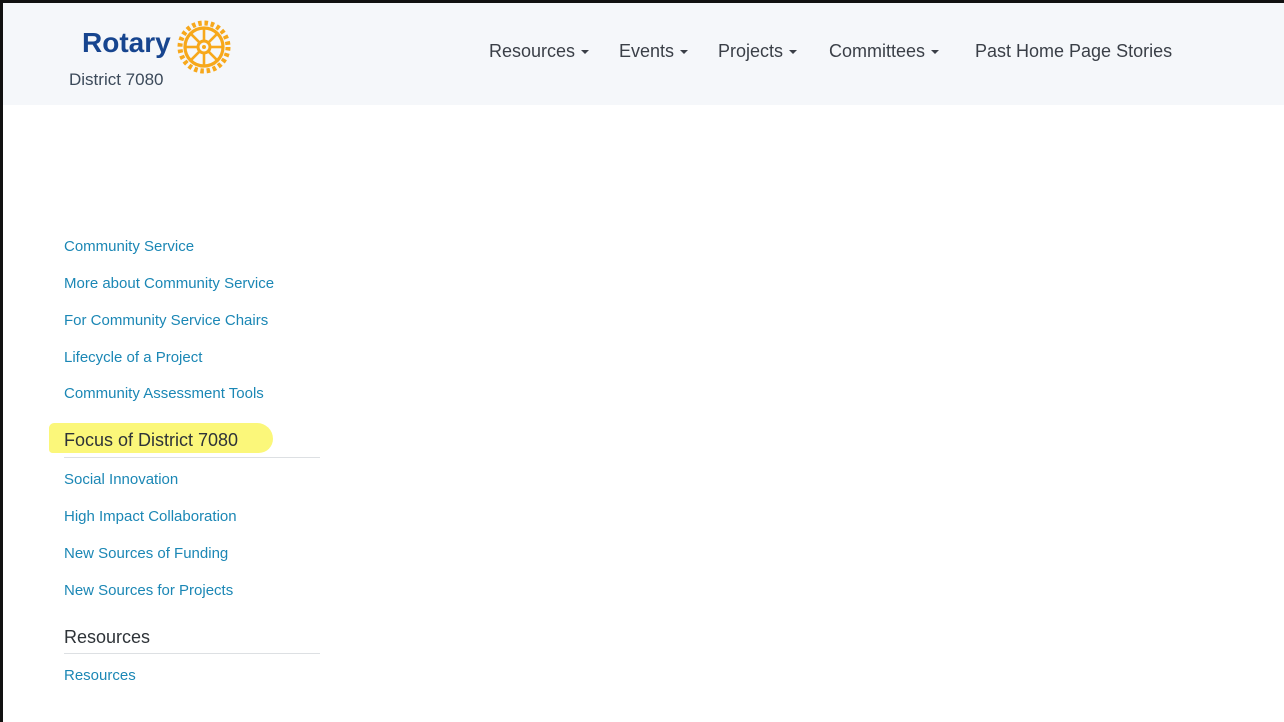  Describe the element at coordinates (100, 675) in the screenshot. I see `sidebar-link-resources: Resources` at that location.